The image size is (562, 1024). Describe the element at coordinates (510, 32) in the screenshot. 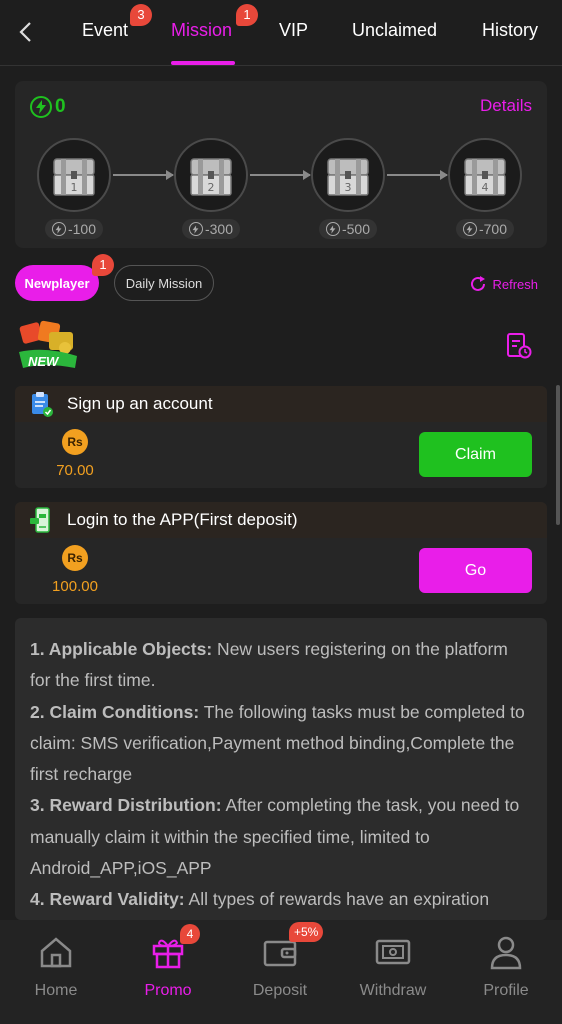

I see `tab-history: History` at that location.